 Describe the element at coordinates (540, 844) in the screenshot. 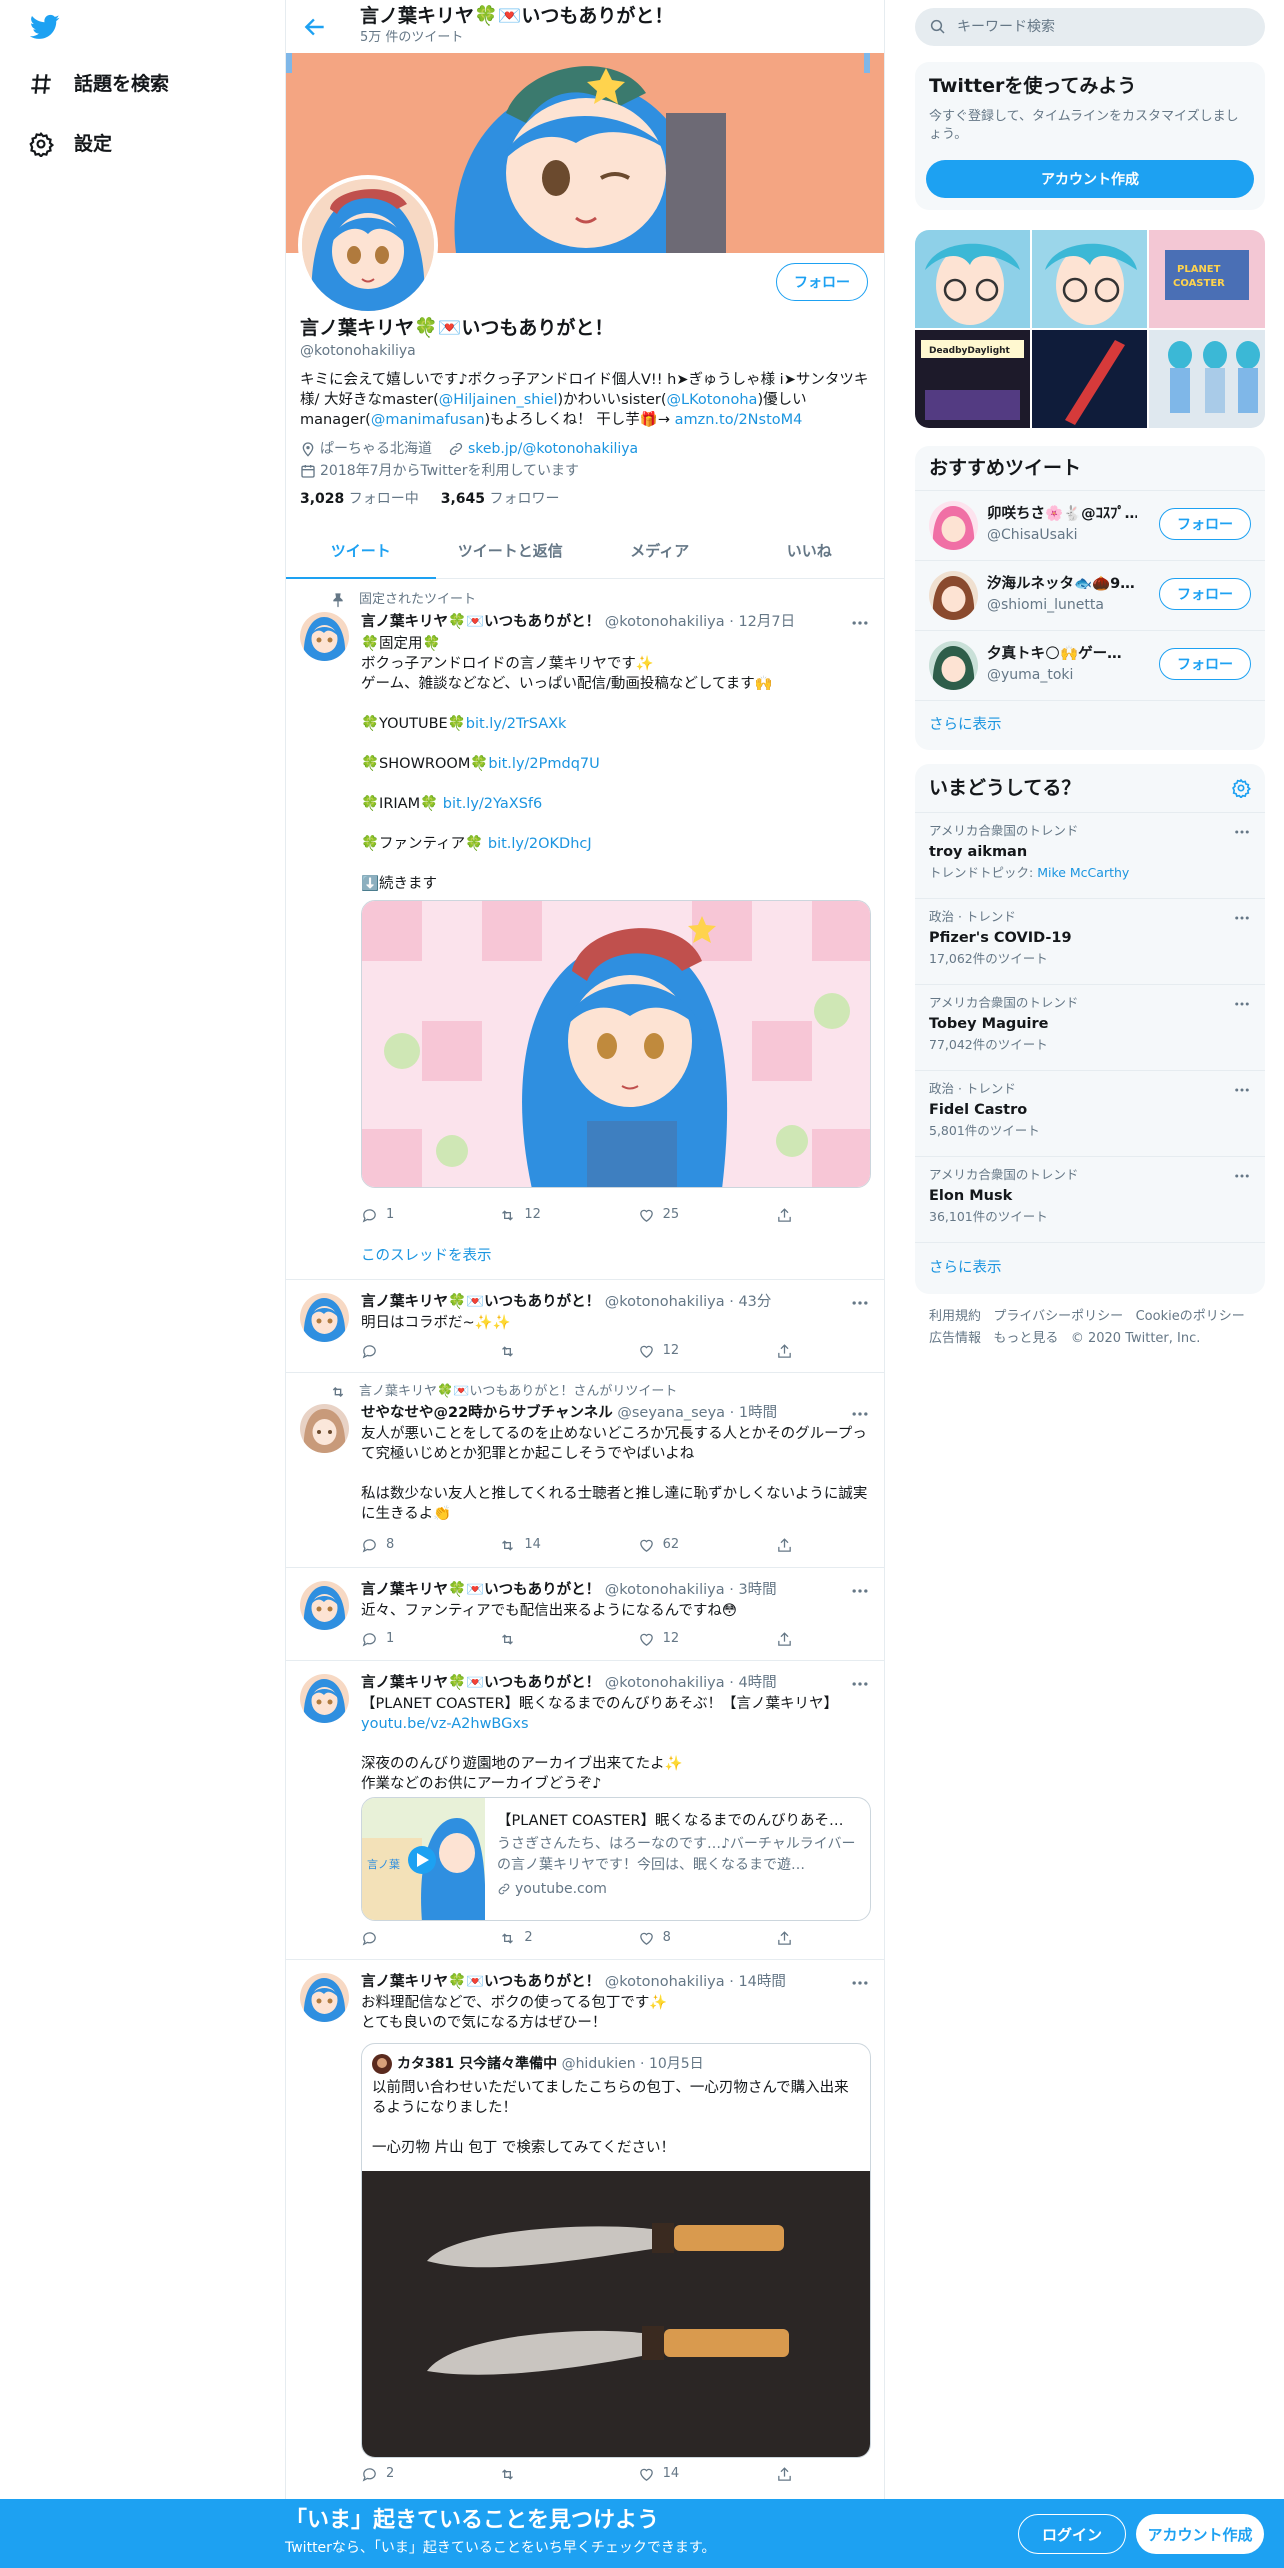

I see `tweet-link: bit.ly/2OKDhcJ` at that location.